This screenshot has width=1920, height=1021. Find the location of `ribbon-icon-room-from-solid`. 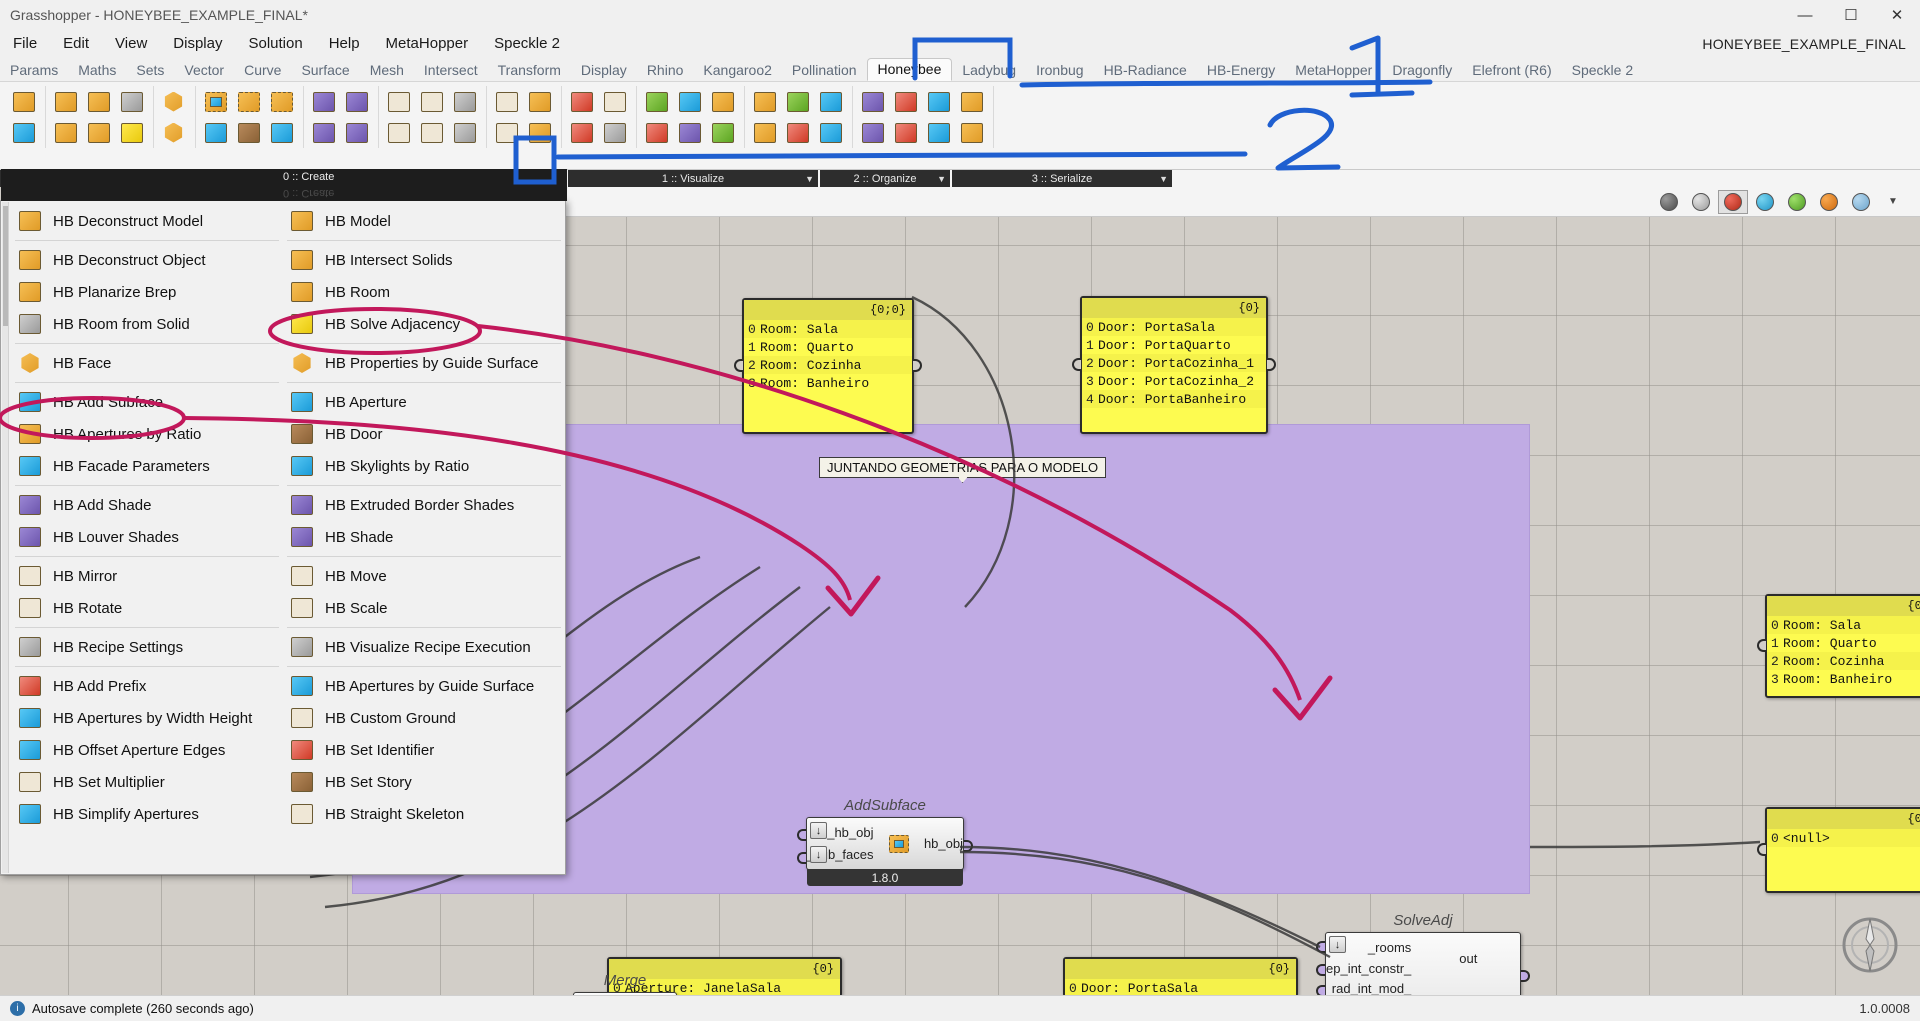

ribbon-icon-room-from-solid is located at coordinates (131, 101).